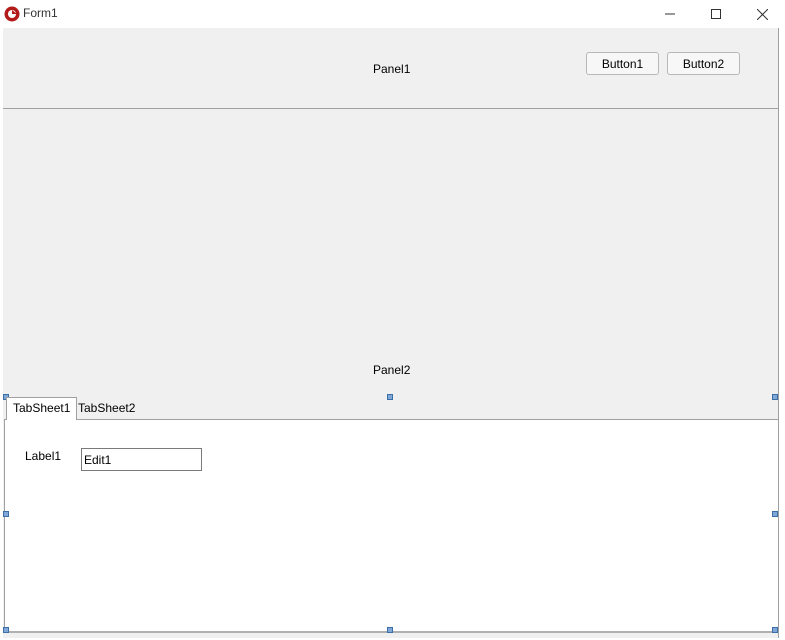 This screenshot has width=785, height=640. Describe the element at coordinates (6, 514) in the screenshot. I see `selection-handle-middle-left` at that location.